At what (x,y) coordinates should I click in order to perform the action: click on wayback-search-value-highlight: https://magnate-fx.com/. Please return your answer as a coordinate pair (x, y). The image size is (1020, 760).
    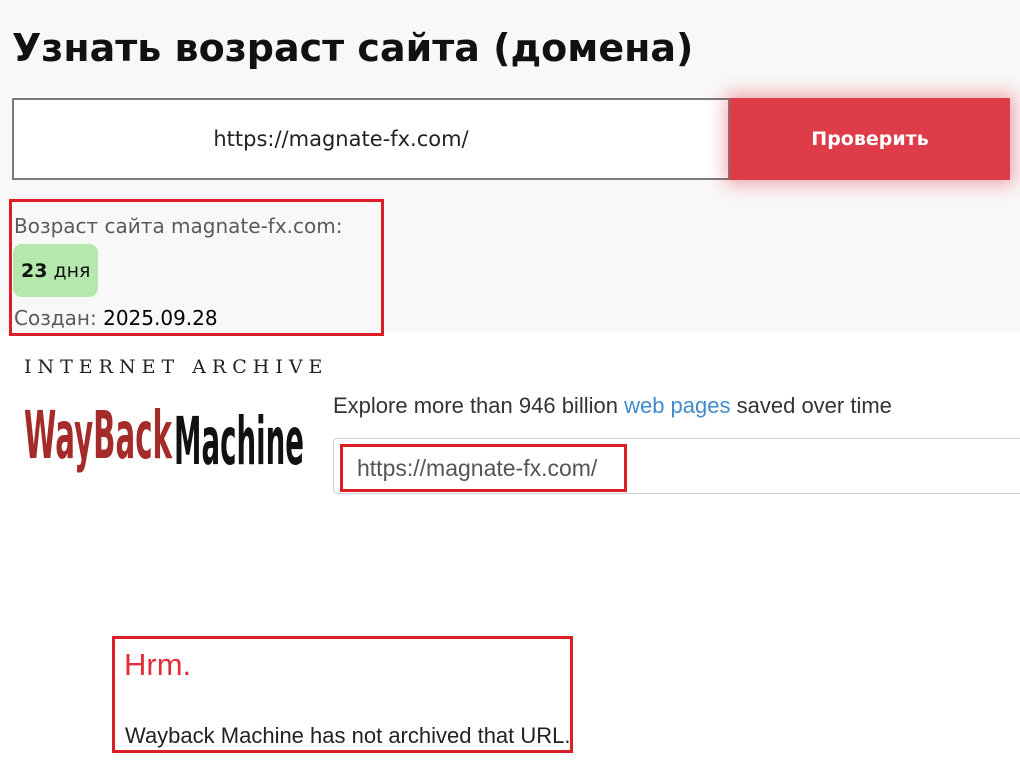
    Looking at the image, I should click on (483, 468).